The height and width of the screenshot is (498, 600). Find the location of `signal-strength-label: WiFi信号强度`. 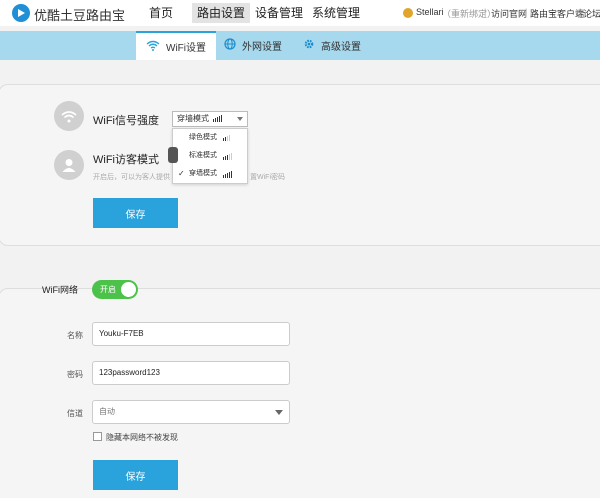

signal-strength-label: WiFi信号强度 is located at coordinates (126, 121).